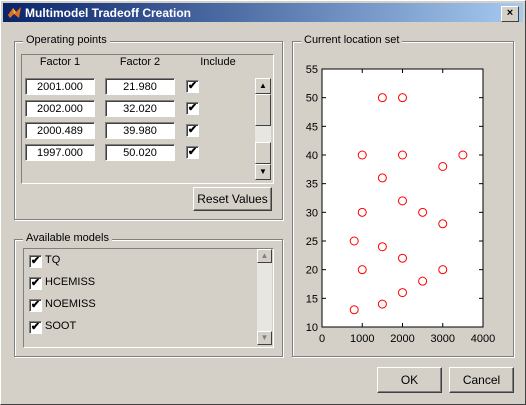 The height and width of the screenshot is (405, 526). I want to click on x-tick-label: 4000, so click(483, 339).